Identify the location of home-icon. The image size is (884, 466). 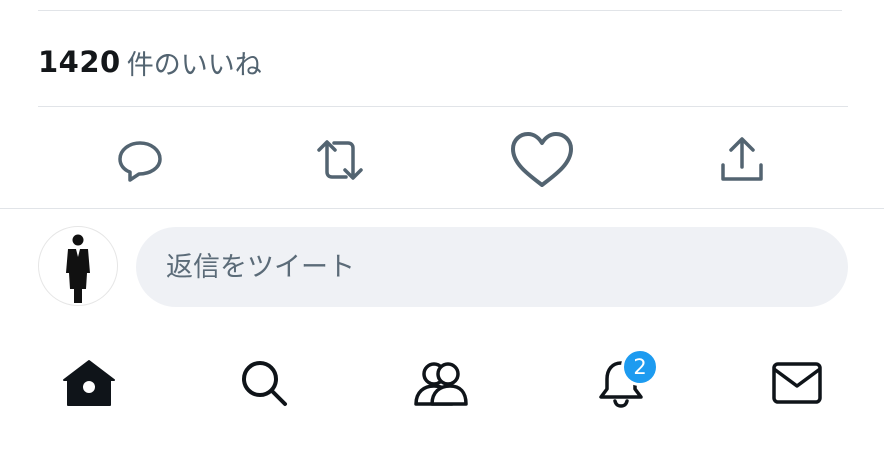
(89, 385).